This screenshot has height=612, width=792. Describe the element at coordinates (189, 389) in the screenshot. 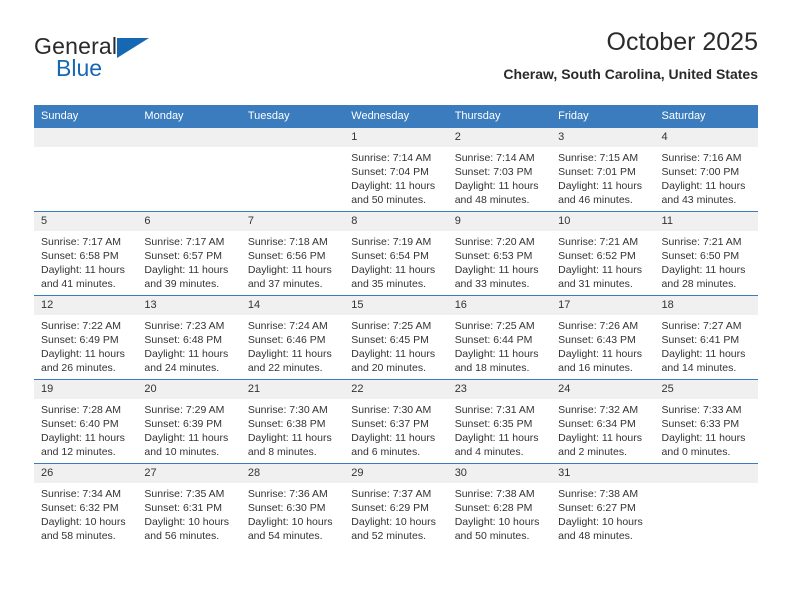

I see `day-number: 20` at that location.